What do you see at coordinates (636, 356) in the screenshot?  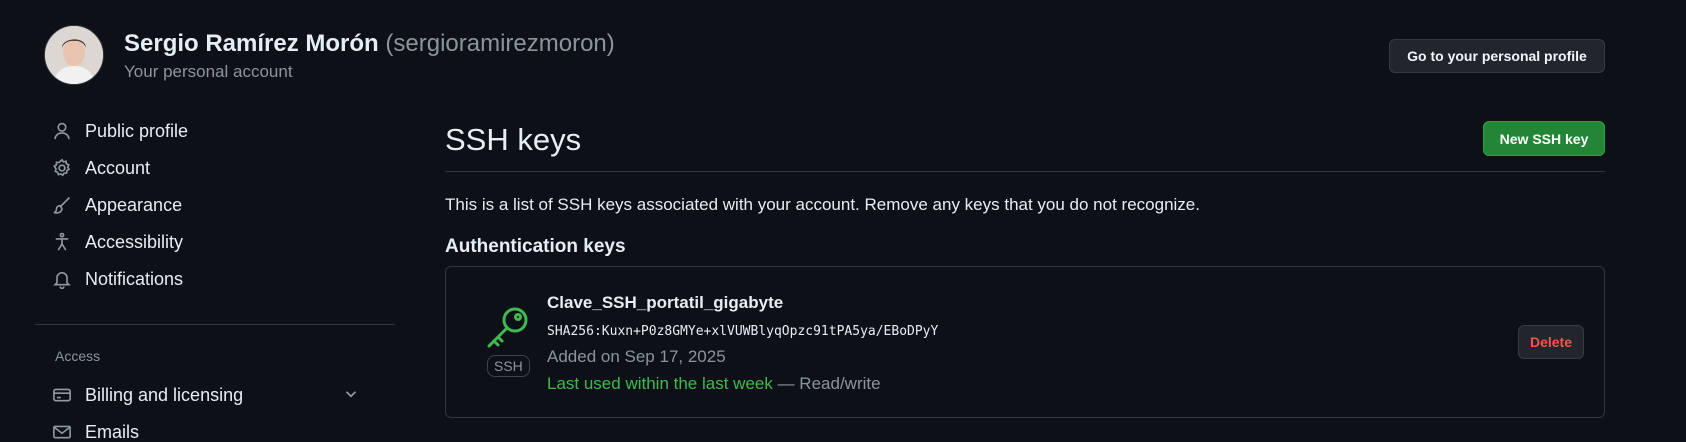 I see `key-added-date: Added on Sep 17, 2025` at bounding box center [636, 356].